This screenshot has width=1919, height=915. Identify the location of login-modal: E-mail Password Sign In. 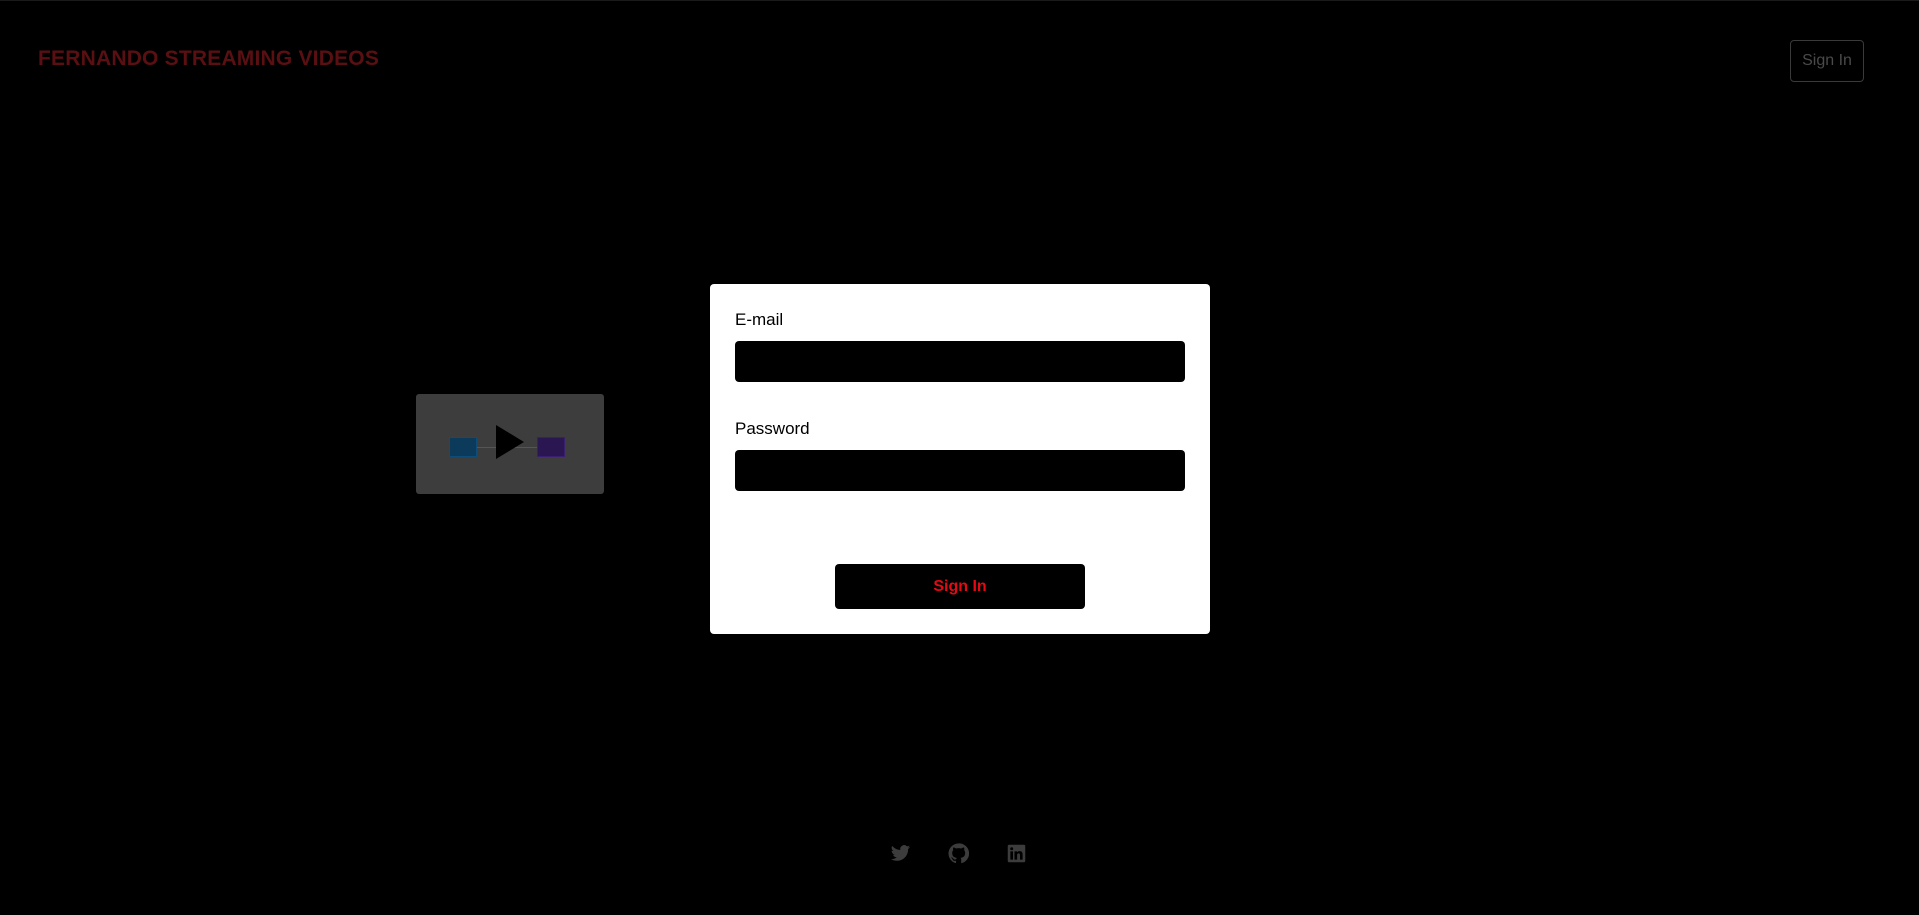
(960, 459).